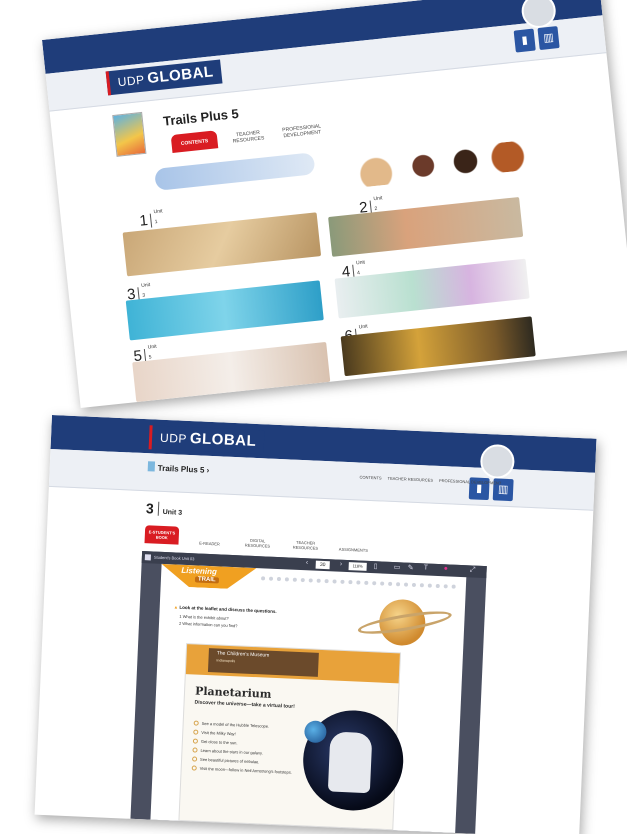  I want to click on tab-contents: CONTENTS, so click(194, 141).